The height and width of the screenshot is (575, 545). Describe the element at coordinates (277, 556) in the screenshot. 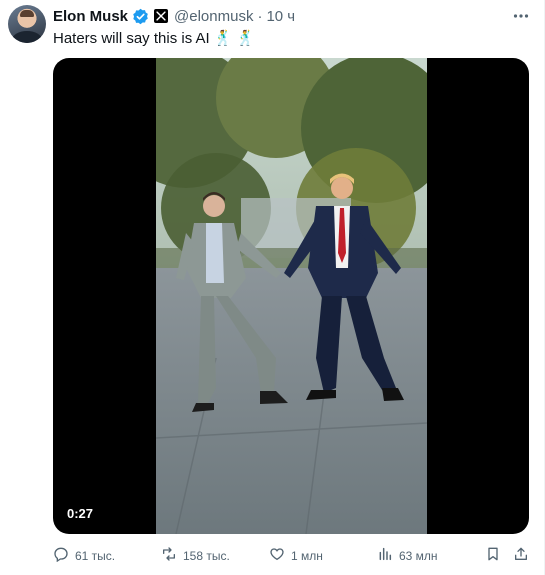

I see `heart-icon` at that location.